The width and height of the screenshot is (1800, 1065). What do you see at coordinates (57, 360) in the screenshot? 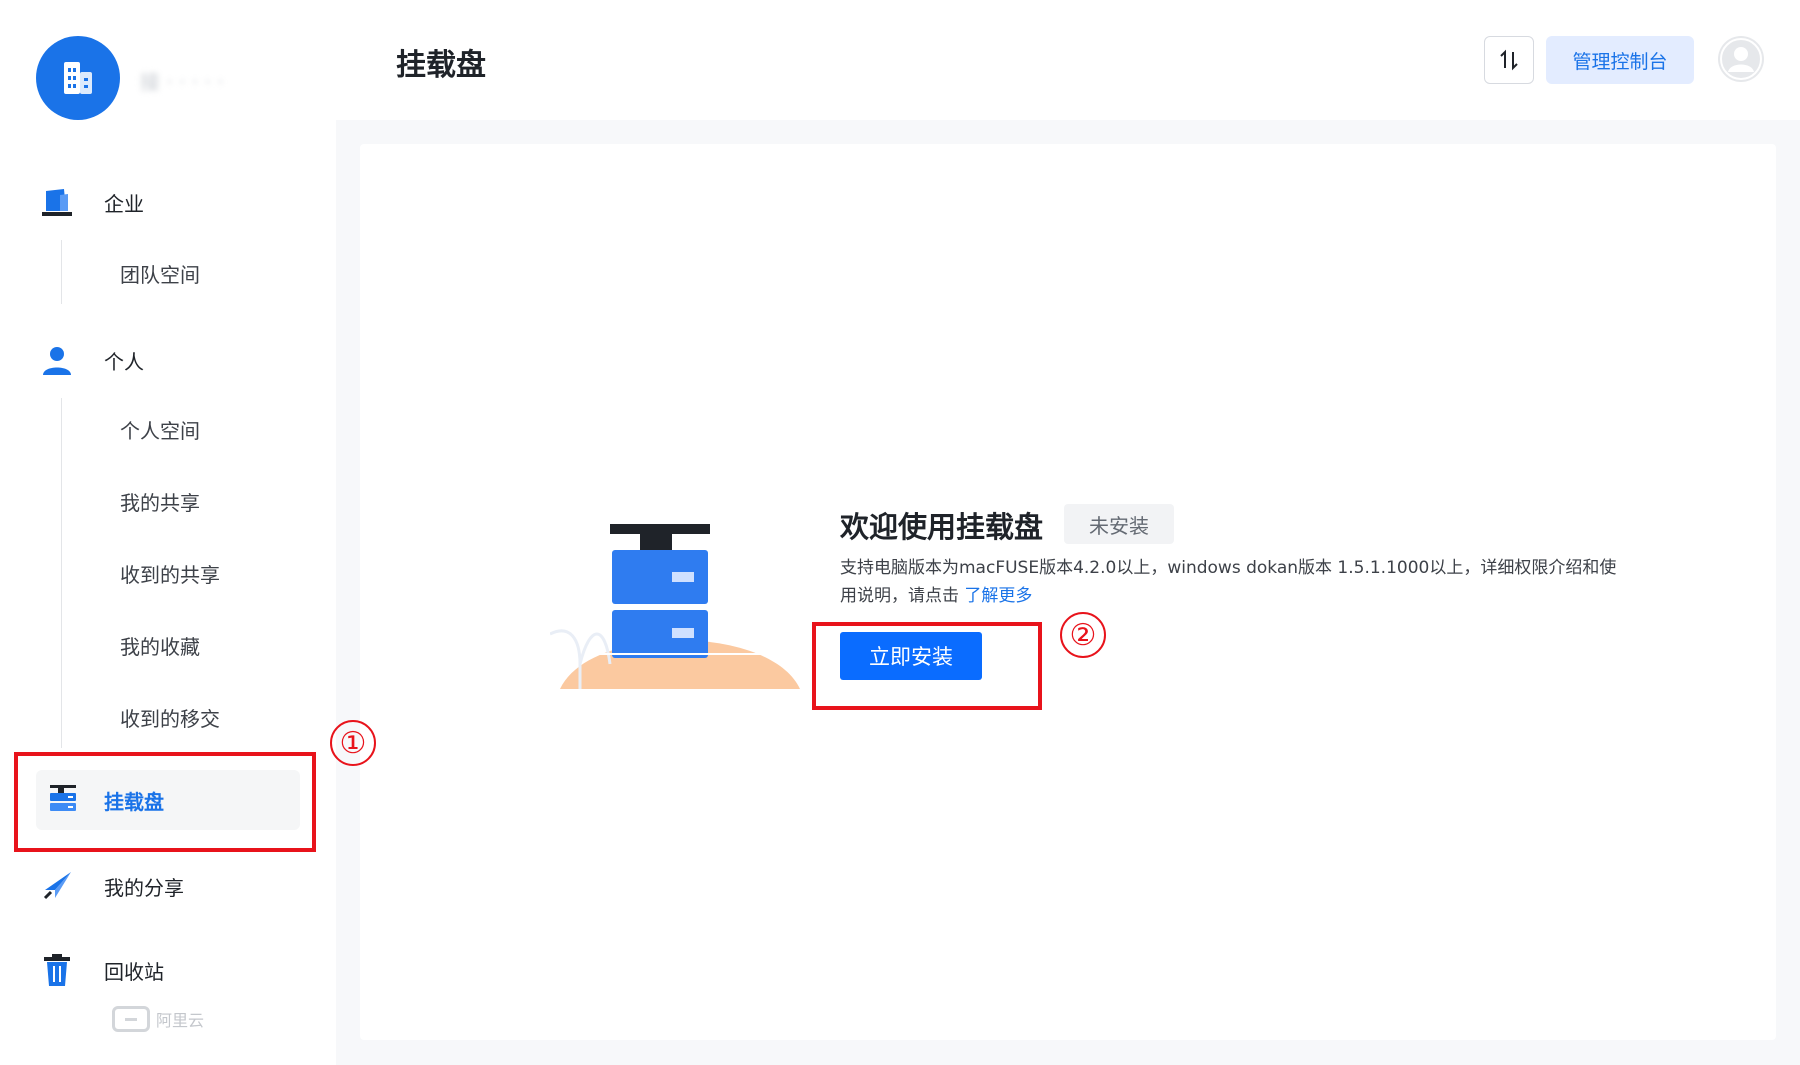
I see `user-icon` at bounding box center [57, 360].